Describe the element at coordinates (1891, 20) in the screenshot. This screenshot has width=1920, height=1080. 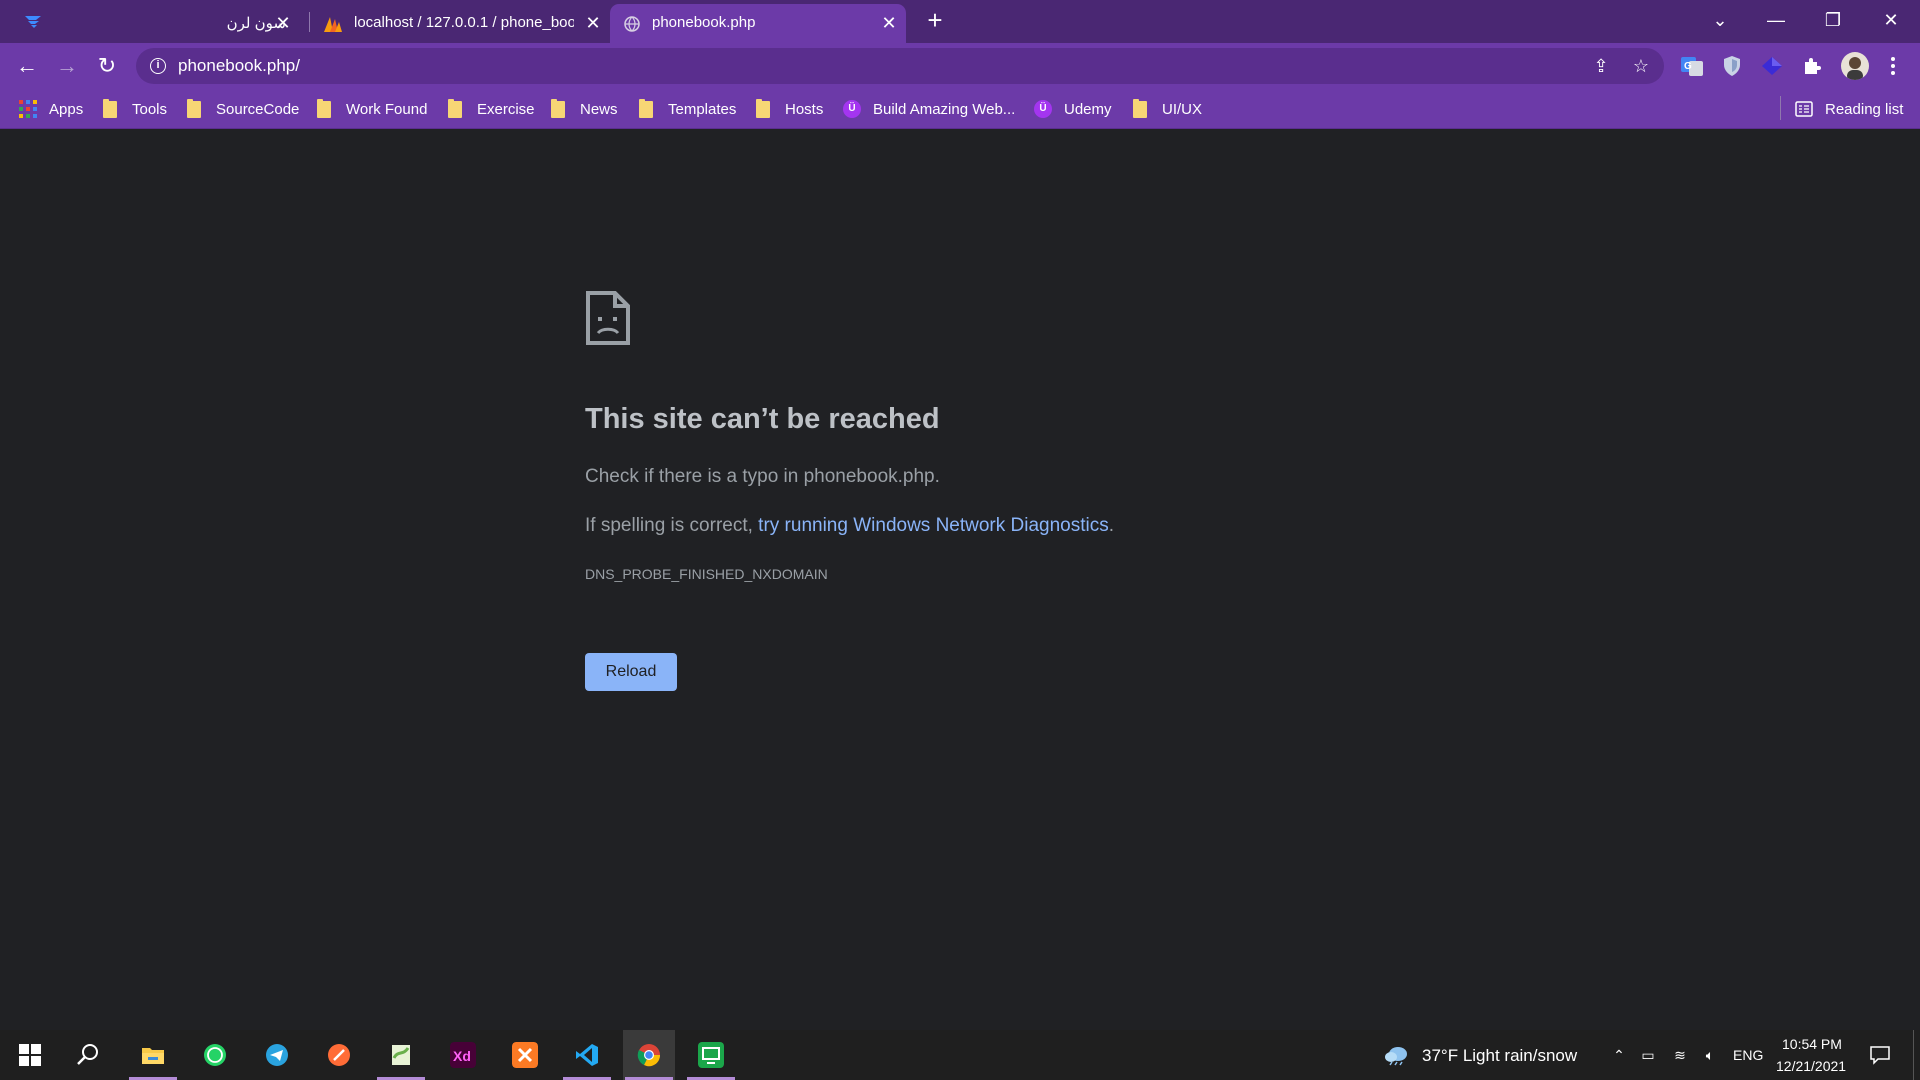
I see `close-window-button: ✕` at that location.